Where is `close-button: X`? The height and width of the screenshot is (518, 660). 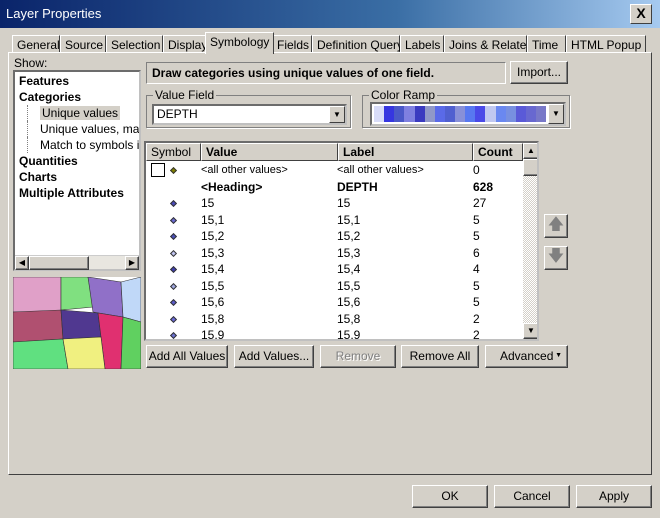
close-button: X is located at coordinates (641, 14).